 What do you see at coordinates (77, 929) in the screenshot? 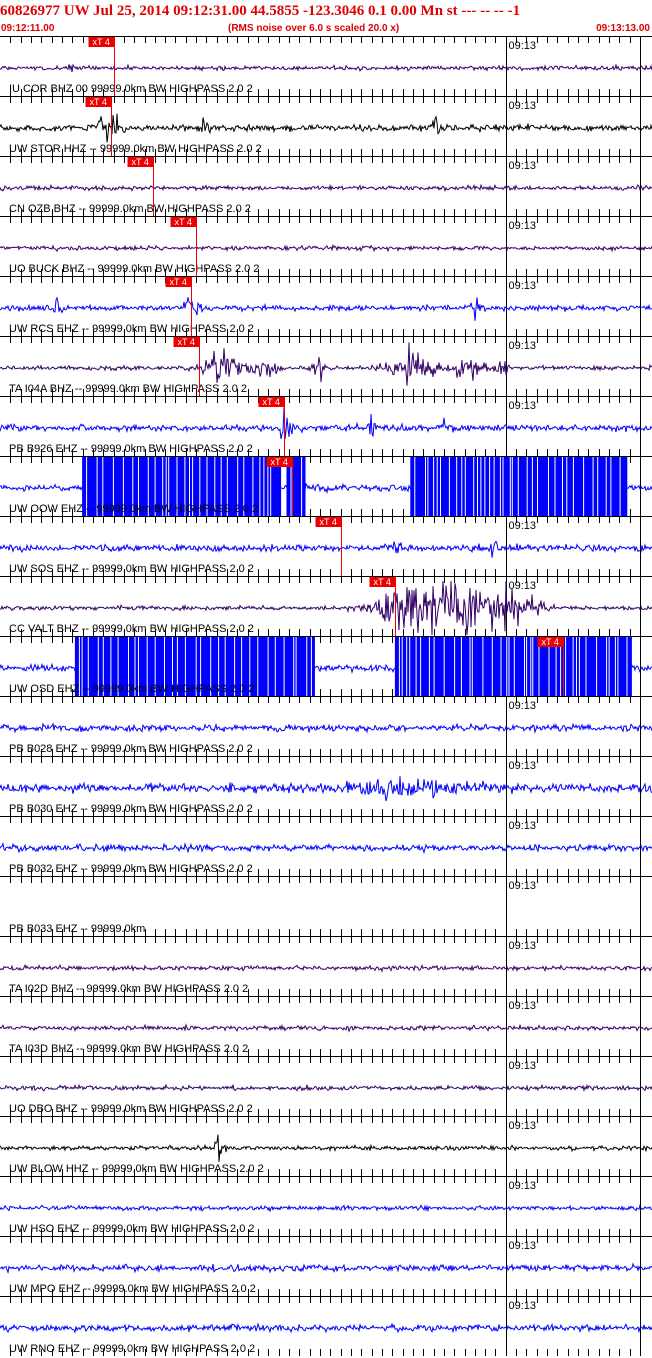
I see `station-label: PB B033 EHZ -- 99999.0km` at bounding box center [77, 929].